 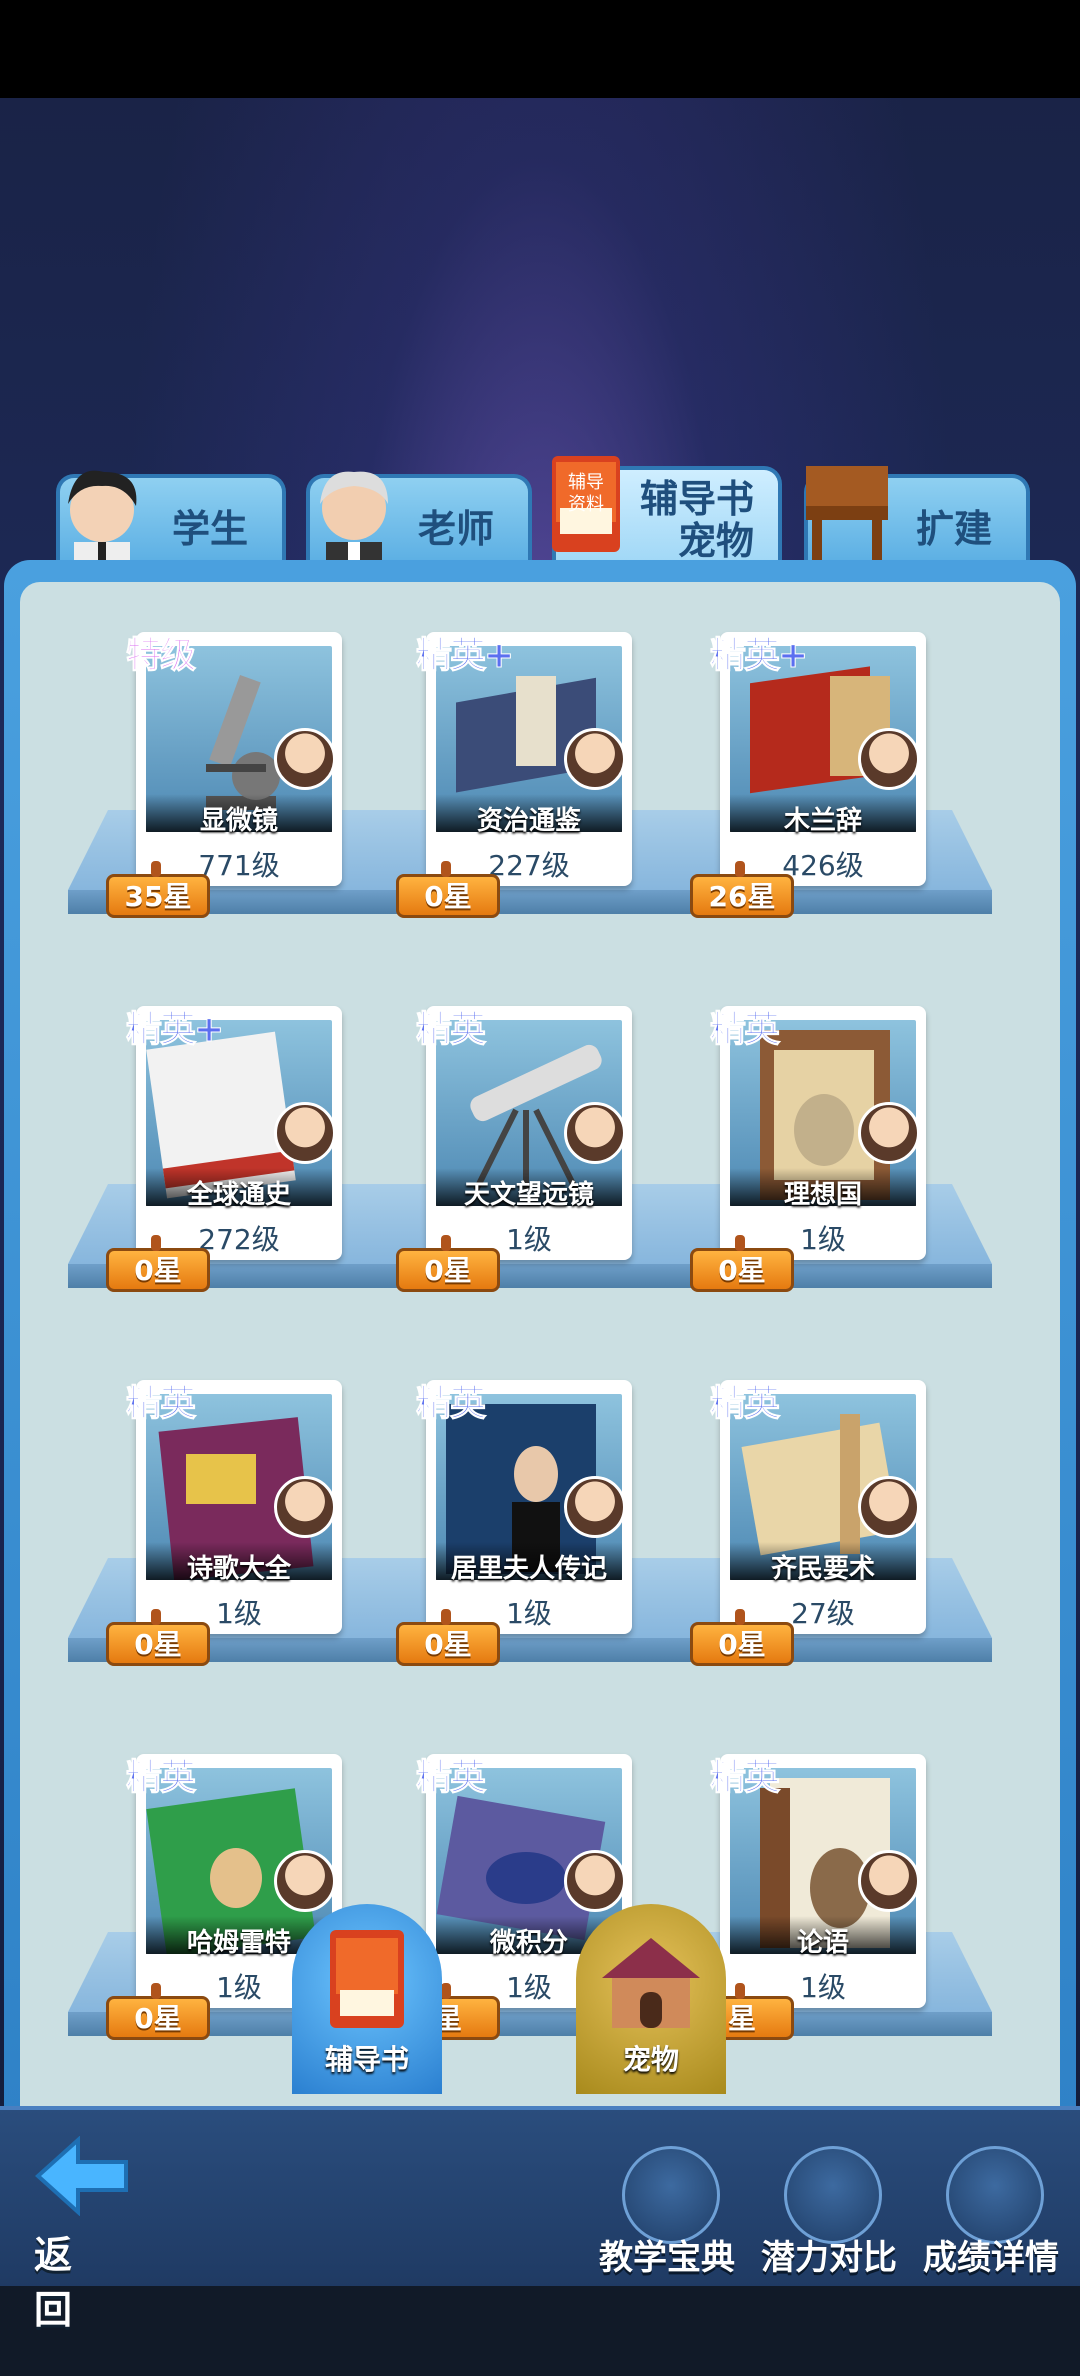 What do you see at coordinates (829, 2212) in the screenshot?
I see `potential-compare-button: 潜力对比` at bounding box center [829, 2212].